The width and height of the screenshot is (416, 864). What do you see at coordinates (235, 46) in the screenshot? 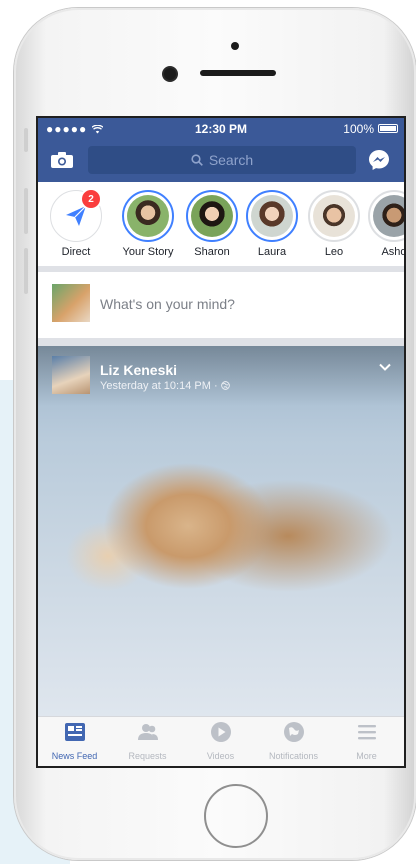
I see `proximity-sensor` at bounding box center [235, 46].